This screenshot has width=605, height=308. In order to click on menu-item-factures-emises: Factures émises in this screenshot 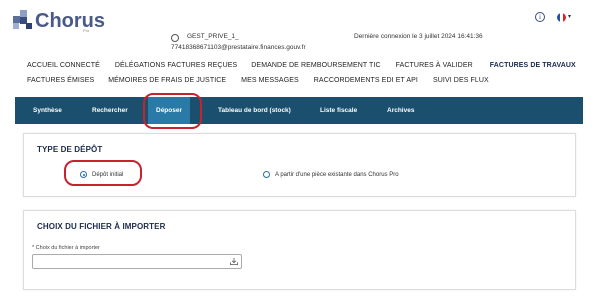, I will do `click(60, 80)`.